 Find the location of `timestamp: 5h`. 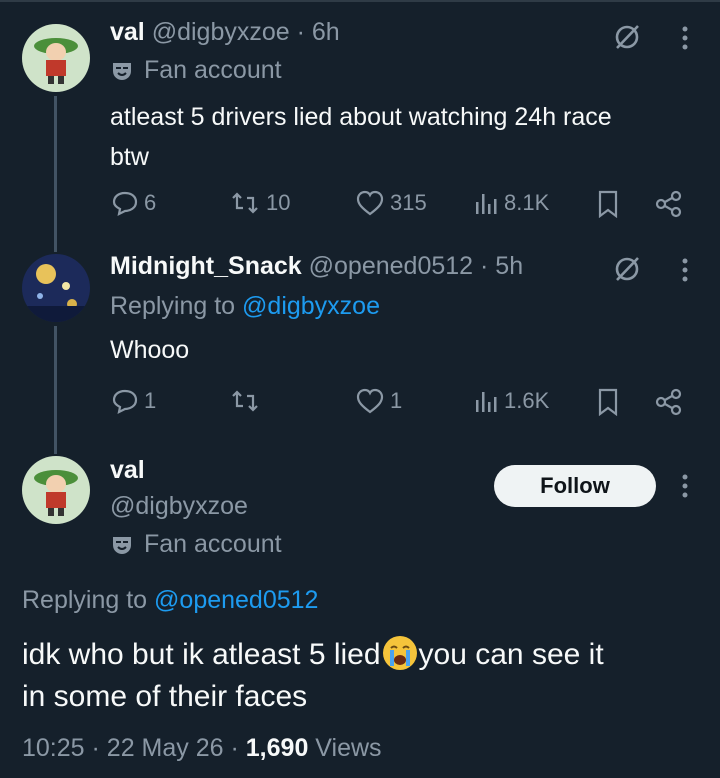

timestamp: 5h is located at coordinates (509, 266).